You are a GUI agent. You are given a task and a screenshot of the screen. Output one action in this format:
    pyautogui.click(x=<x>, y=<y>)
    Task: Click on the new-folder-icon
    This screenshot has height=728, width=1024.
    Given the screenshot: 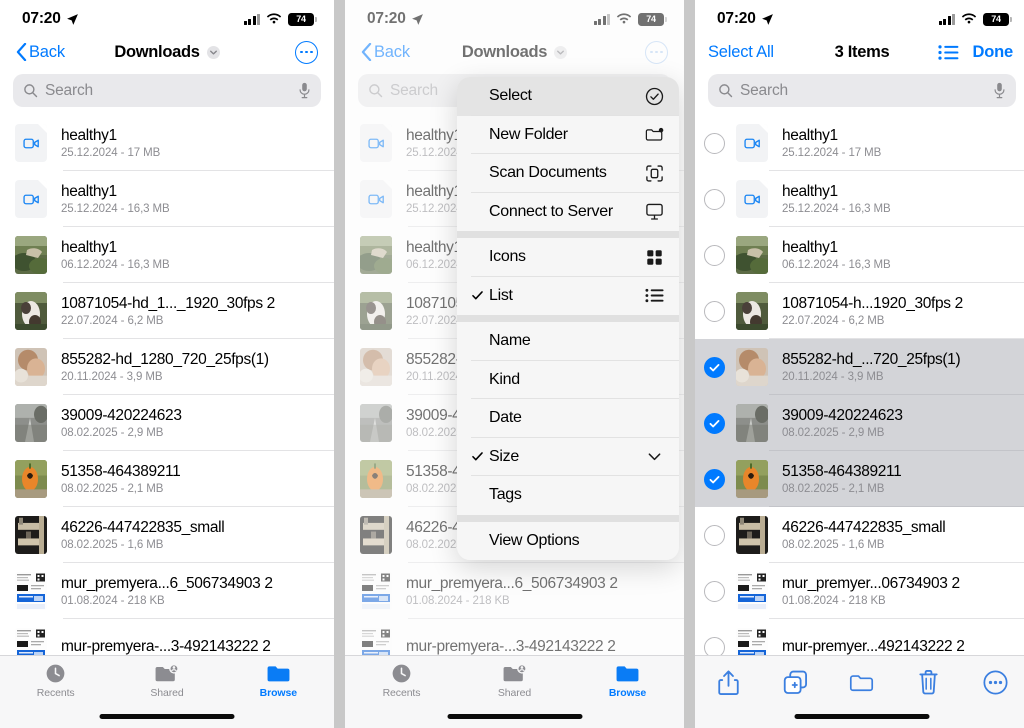 What is the action you would take?
    pyautogui.click(x=654, y=134)
    